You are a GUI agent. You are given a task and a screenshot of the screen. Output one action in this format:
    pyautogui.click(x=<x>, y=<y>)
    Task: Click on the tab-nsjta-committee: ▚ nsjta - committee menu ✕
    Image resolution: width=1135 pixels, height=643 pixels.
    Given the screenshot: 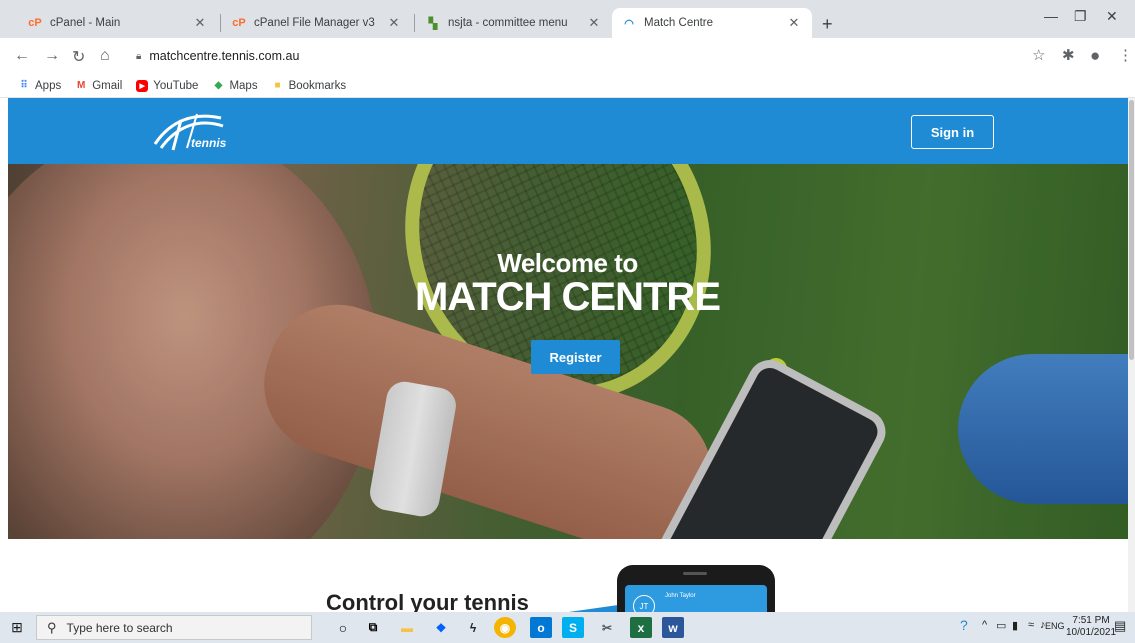 What is the action you would take?
    pyautogui.click(x=514, y=23)
    